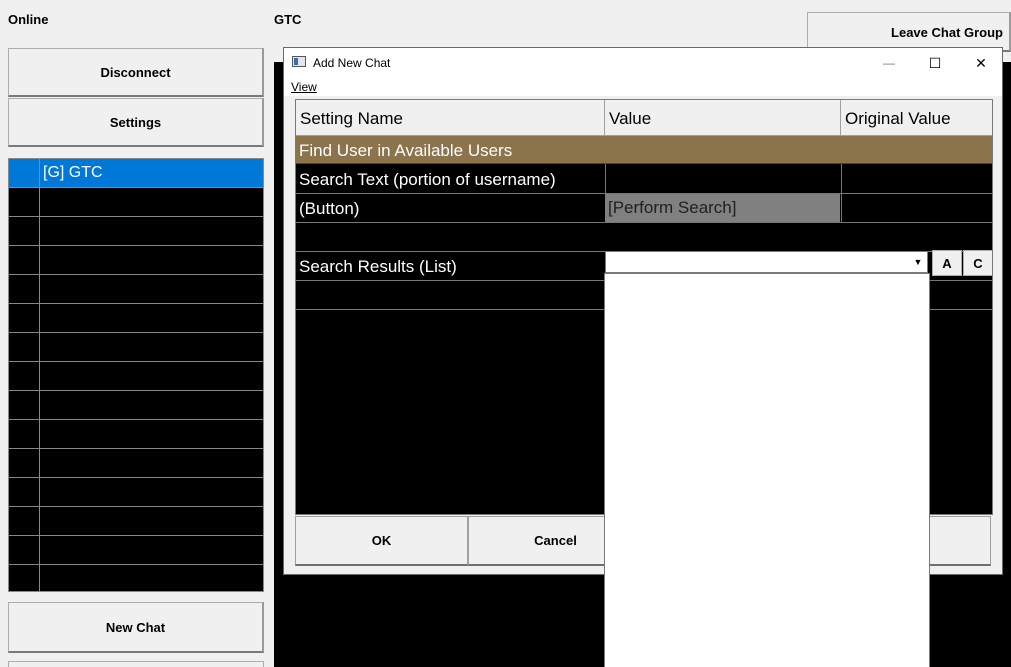 The height and width of the screenshot is (667, 1011). What do you see at coordinates (977, 263) in the screenshot?
I see `c-button: C` at bounding box center [977, 263].